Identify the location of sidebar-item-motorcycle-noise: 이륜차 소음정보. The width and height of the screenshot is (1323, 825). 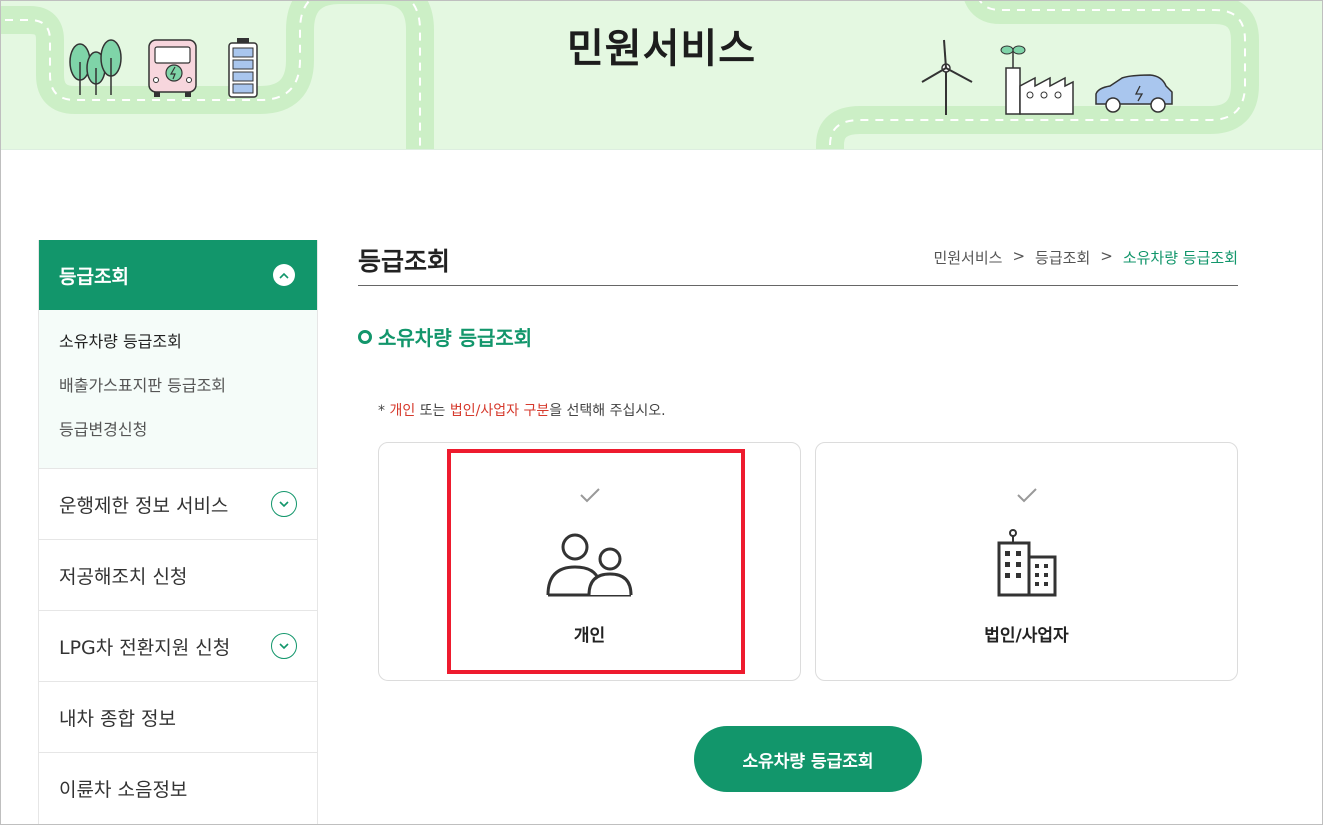
(178, 788).